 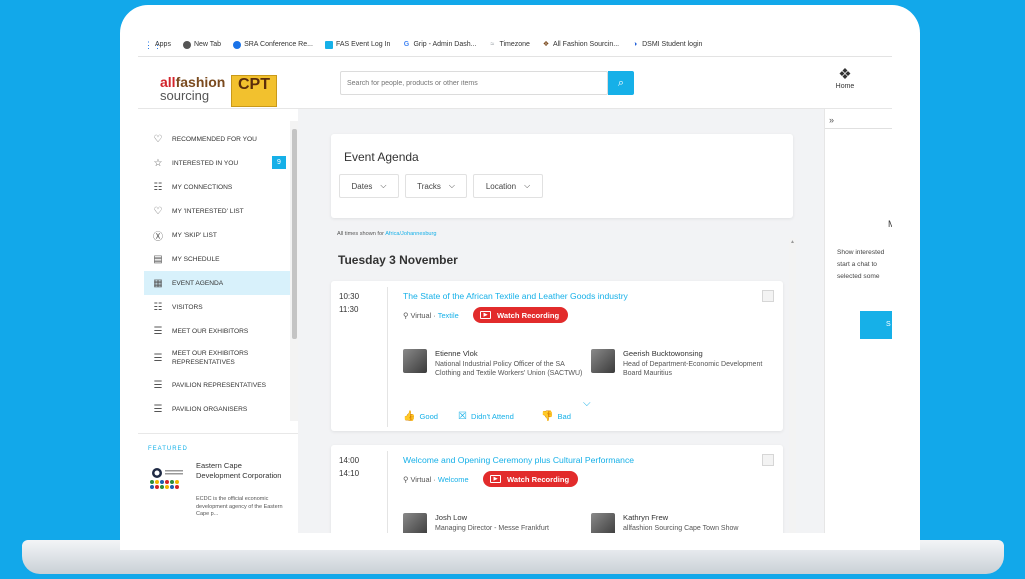 What do you see at coordinates (485, 315) in the screenshot?
I see `play-icon: ▶` at bounding box center [485, 315].